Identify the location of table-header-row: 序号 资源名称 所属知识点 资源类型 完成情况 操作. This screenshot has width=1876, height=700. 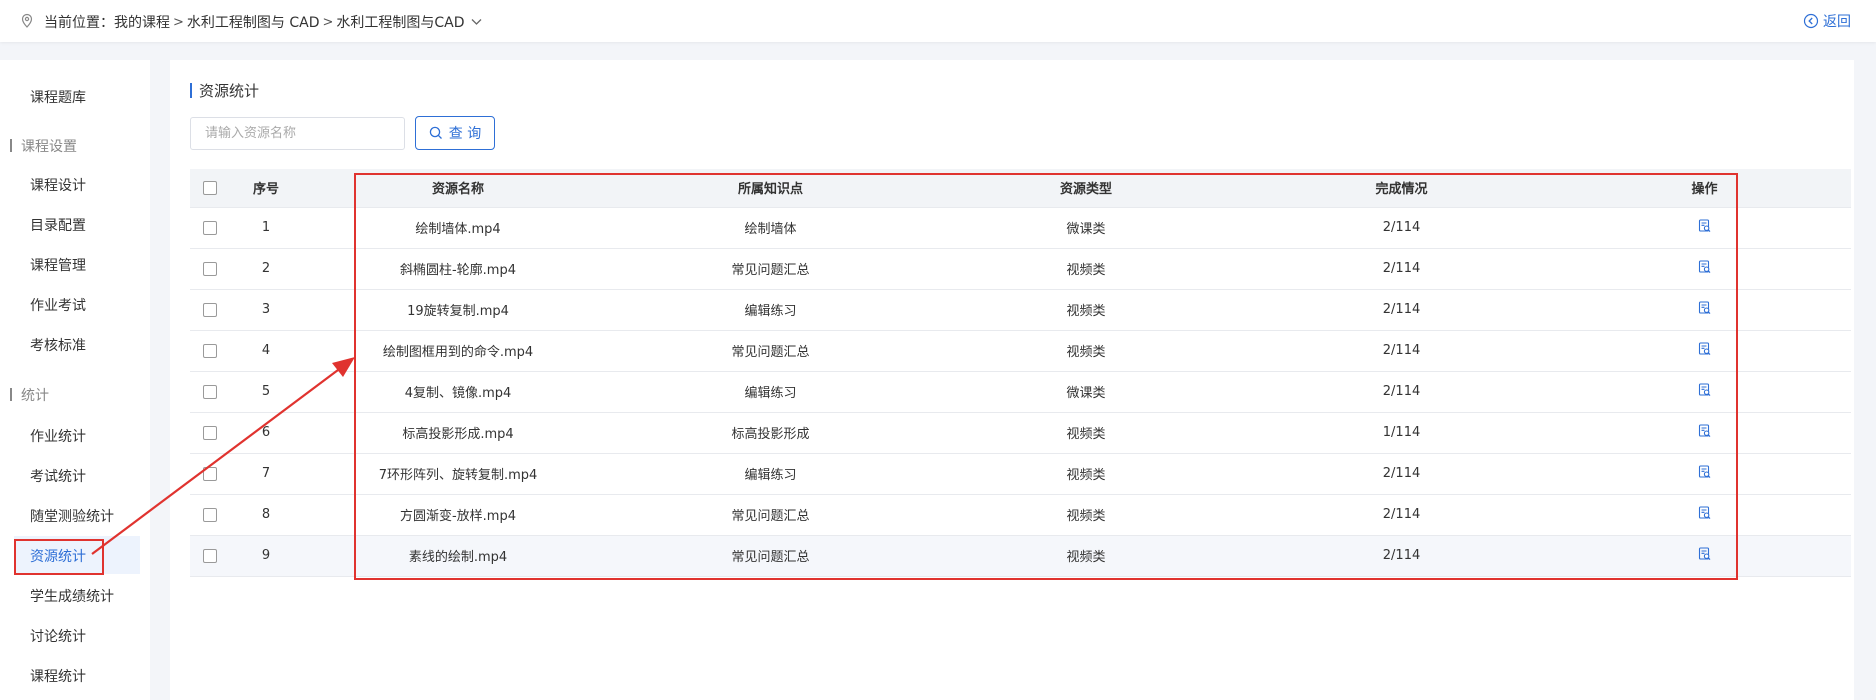
(1020, 188).